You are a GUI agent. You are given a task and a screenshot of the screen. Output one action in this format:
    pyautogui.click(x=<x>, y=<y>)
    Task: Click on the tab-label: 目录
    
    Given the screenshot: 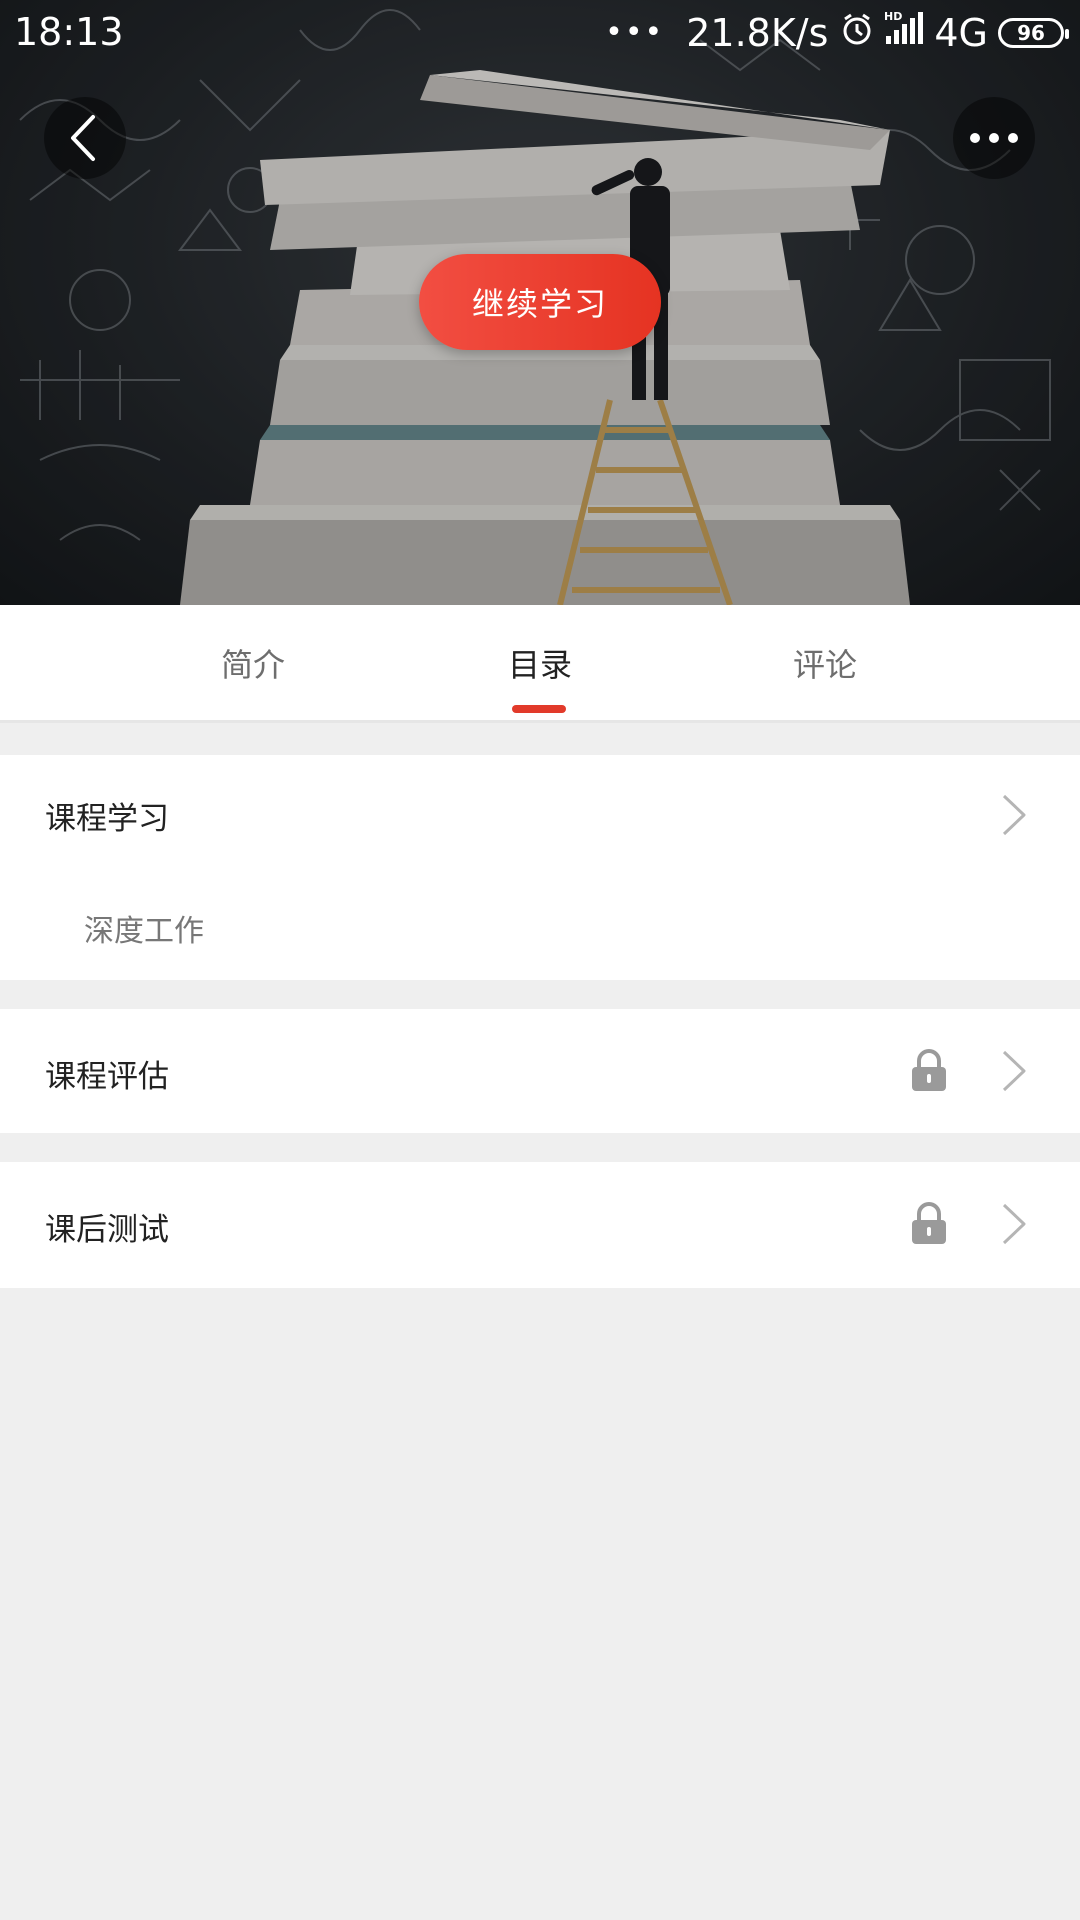 What is the action you would take?
    pyautogui.click(x=539, y=664)
    